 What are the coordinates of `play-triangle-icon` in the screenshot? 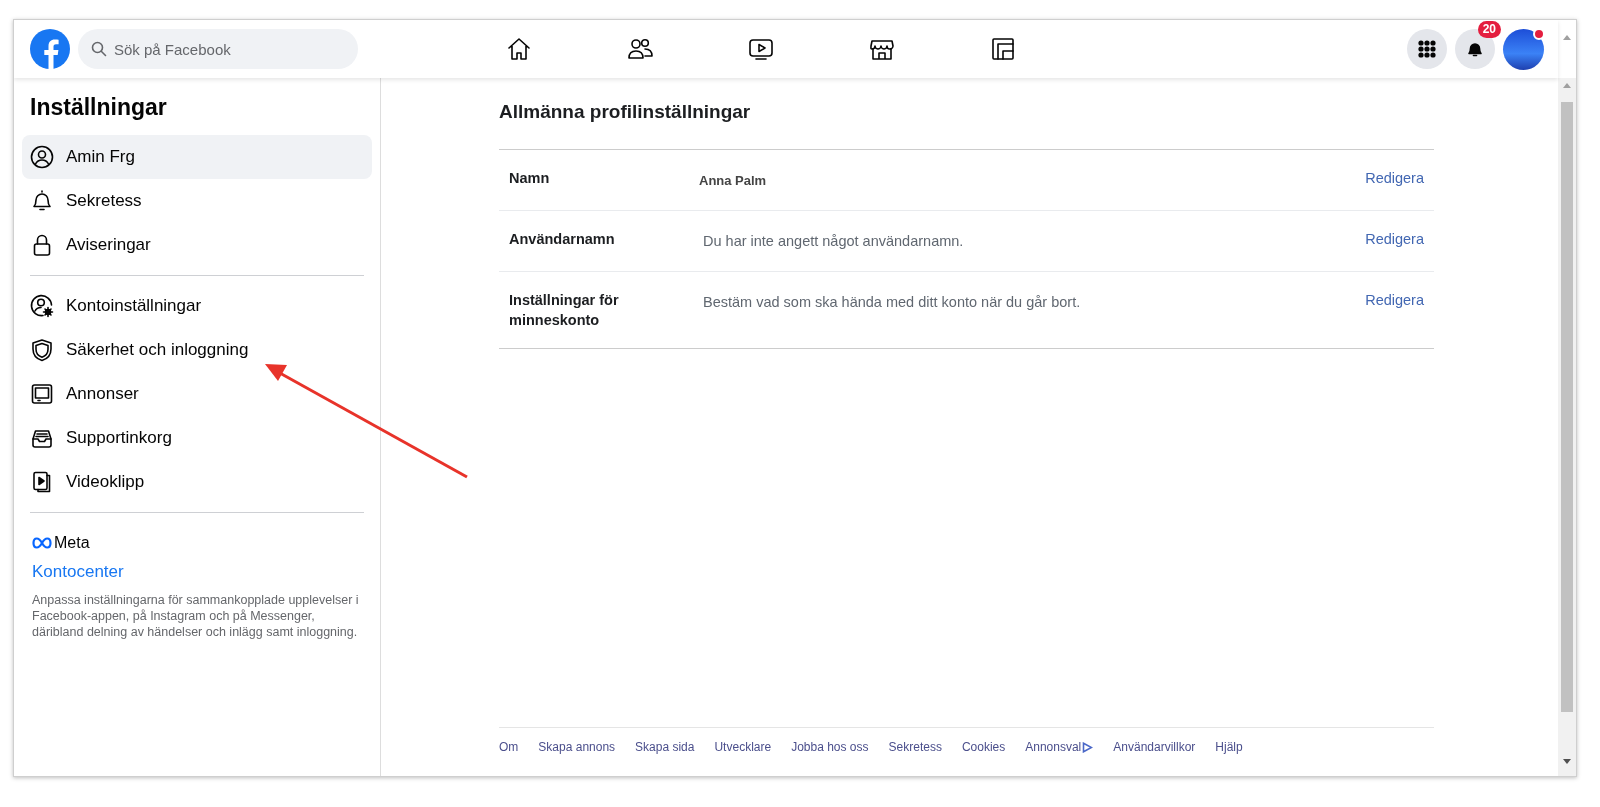 It's located at (1088, 747).